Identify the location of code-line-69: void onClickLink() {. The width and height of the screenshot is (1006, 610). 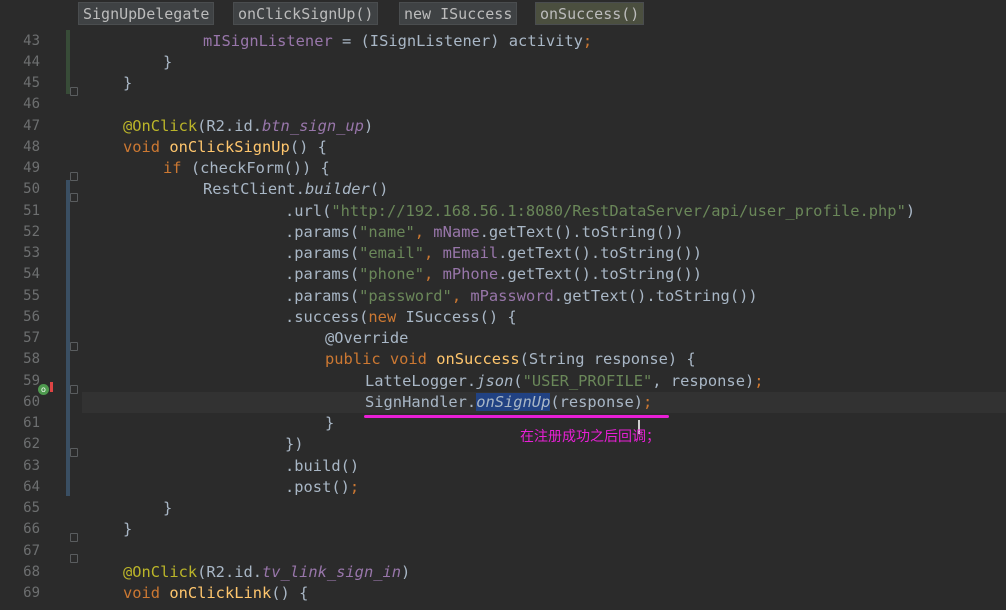
(216, 593).